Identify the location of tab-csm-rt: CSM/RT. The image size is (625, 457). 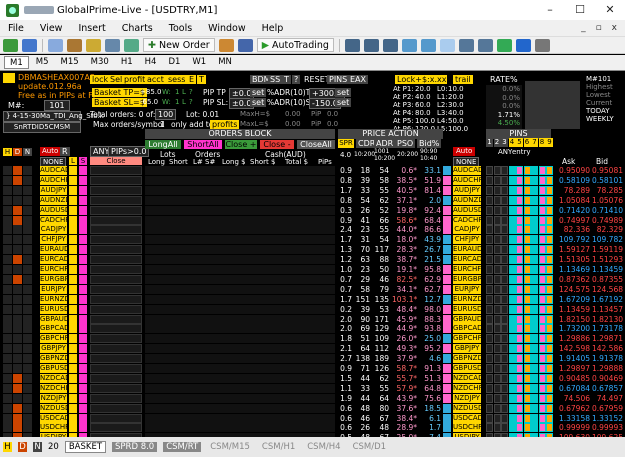
(182, 447).